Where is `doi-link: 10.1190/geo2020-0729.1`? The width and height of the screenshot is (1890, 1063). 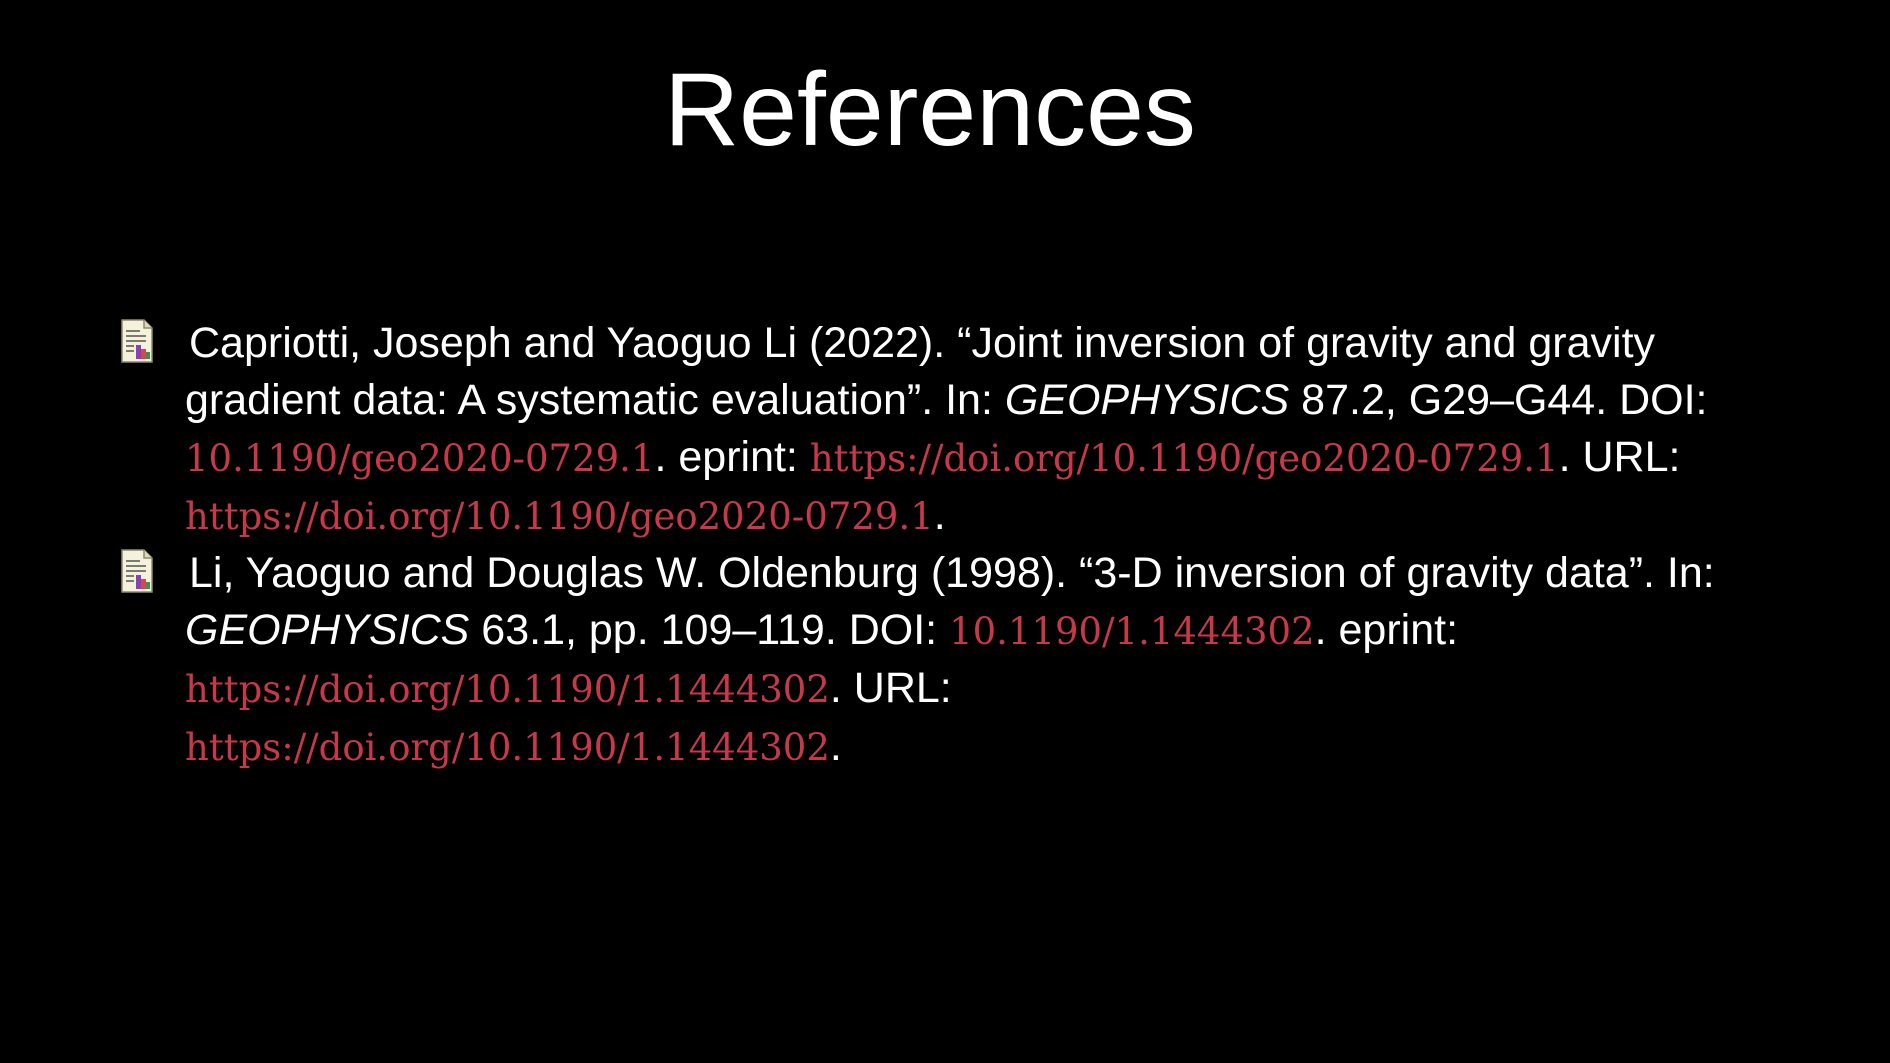
doi-link: 10.1190/geo2020-0729.1 is located at coordinates (419, 458).